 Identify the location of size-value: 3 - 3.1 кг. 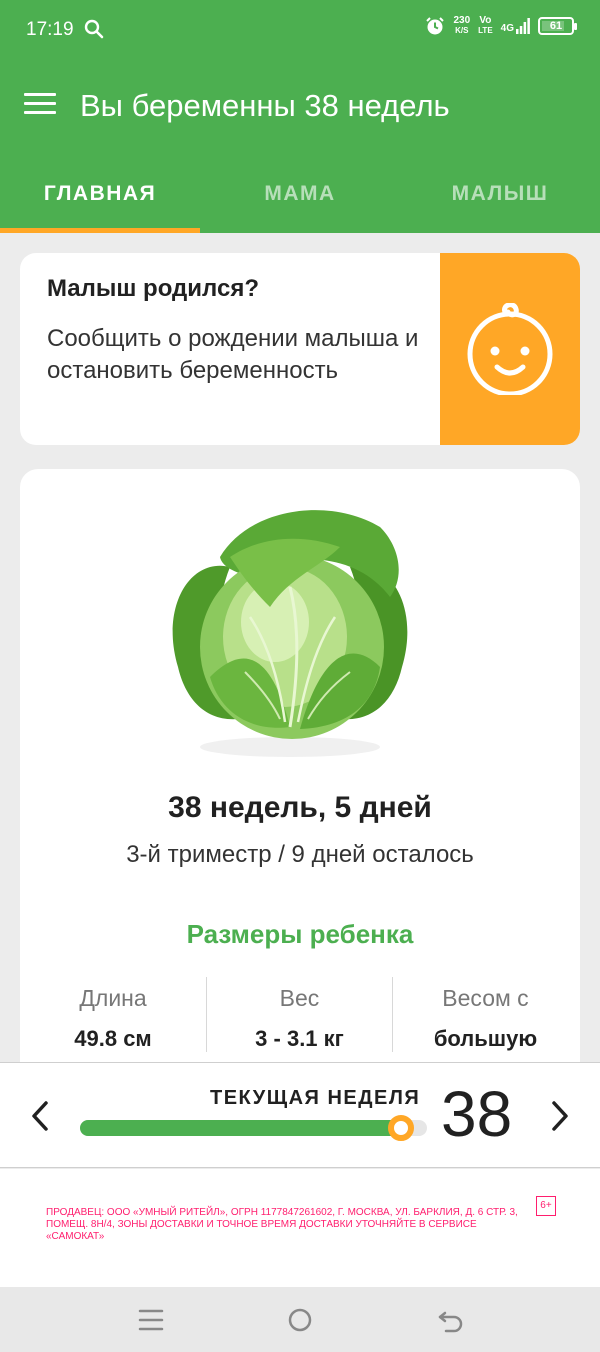
(299, 1038).